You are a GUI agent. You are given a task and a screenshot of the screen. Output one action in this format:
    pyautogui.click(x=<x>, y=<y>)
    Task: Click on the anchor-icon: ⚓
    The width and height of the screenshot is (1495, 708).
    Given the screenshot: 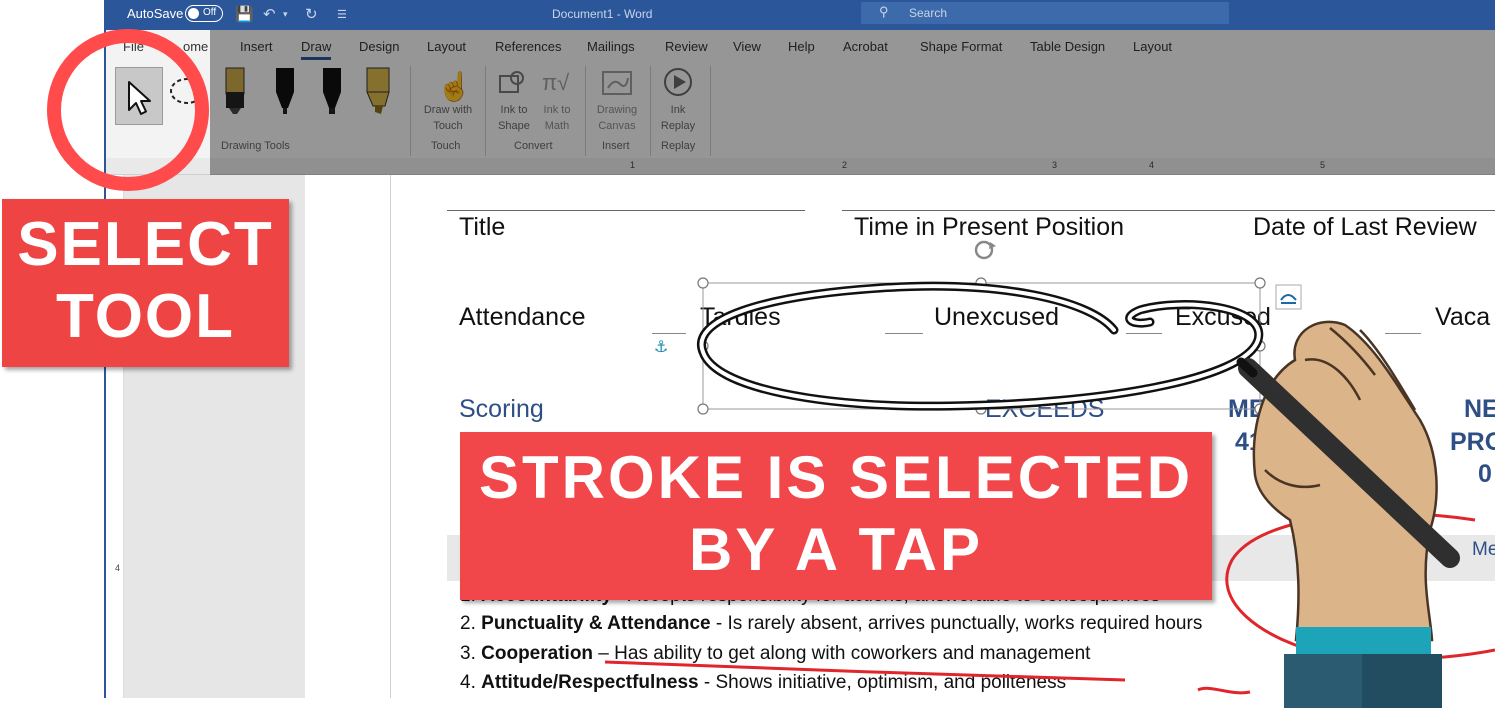 What is the action you would take?
    pyautogui.click(x=661, y=346)
    